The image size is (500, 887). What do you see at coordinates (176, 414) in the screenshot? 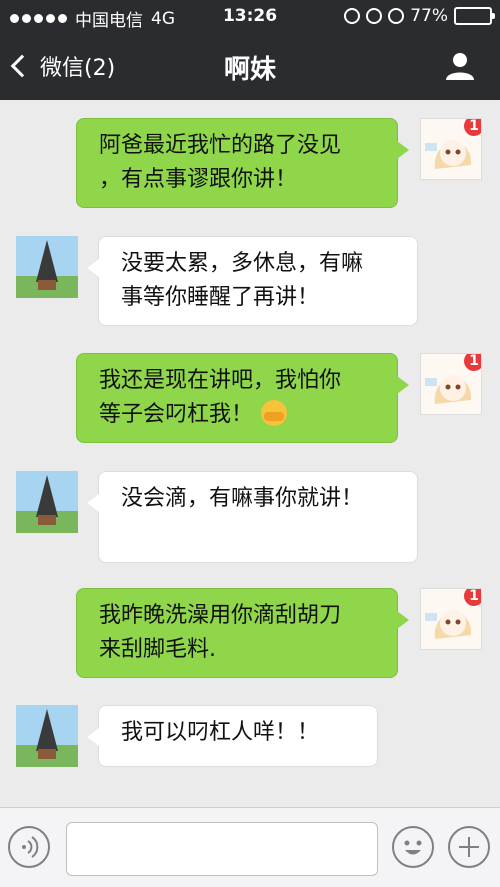
I see `message-line: 等子会叼杠我！` at bounding box center [176, 414].